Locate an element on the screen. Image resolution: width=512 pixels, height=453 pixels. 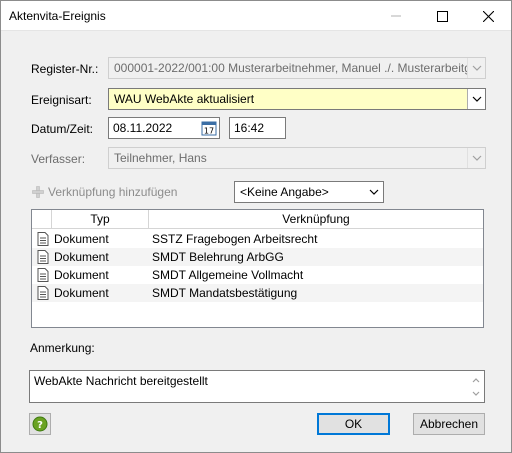
verfasser-select: Teilnehmer, Hans is located at coordinates (297, 158).